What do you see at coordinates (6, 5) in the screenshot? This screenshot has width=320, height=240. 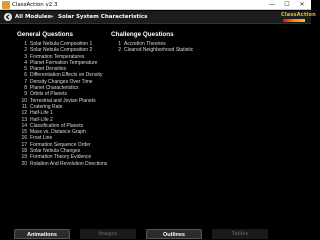 I see `app-icon` at bounding box center [6, 5].